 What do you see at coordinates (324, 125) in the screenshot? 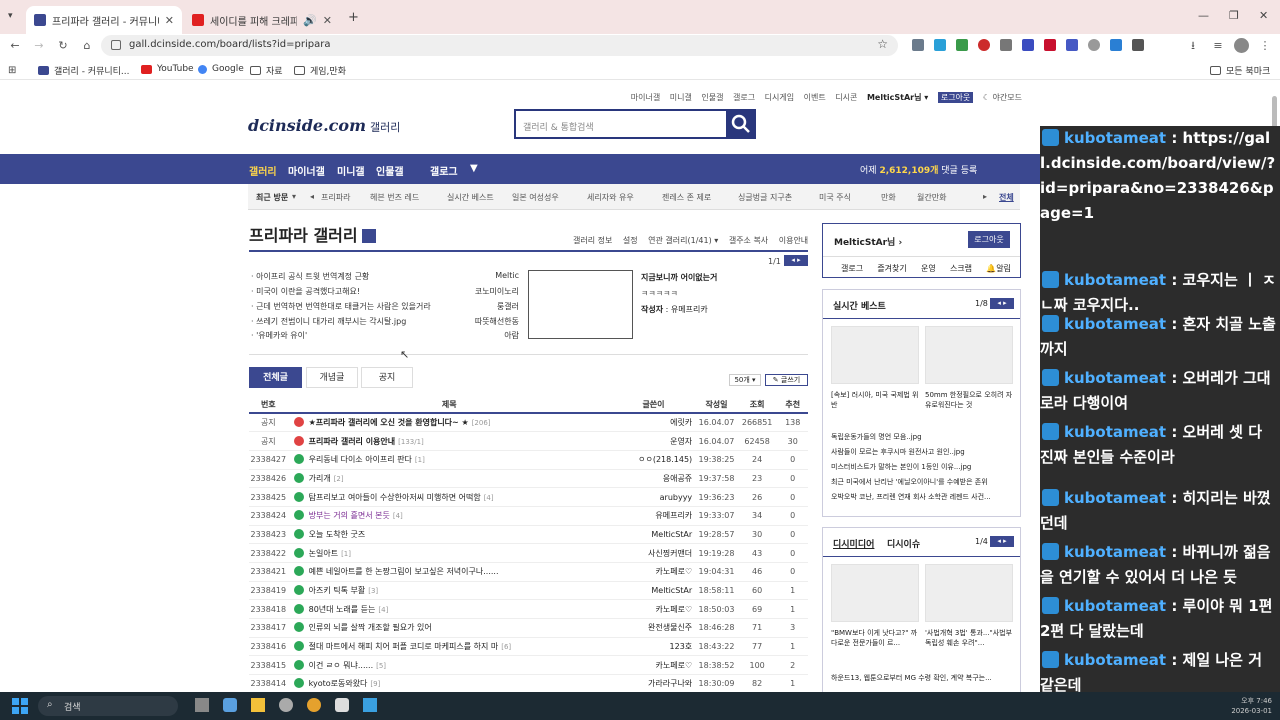
I see `site-logo: dcinside.com 갤러리` at bounding box center [324, 125].